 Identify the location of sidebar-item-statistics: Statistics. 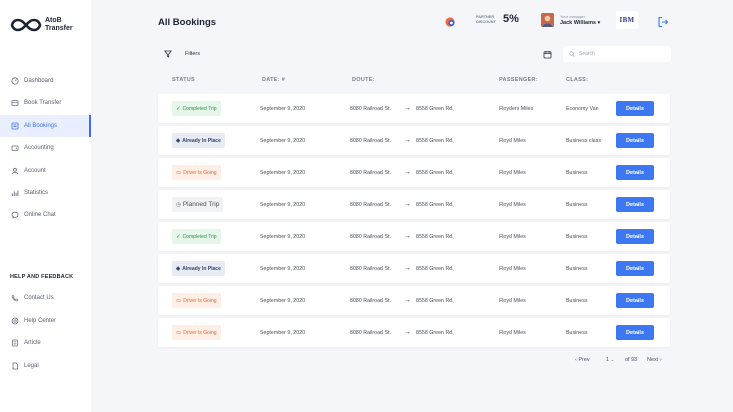
(45, 193).